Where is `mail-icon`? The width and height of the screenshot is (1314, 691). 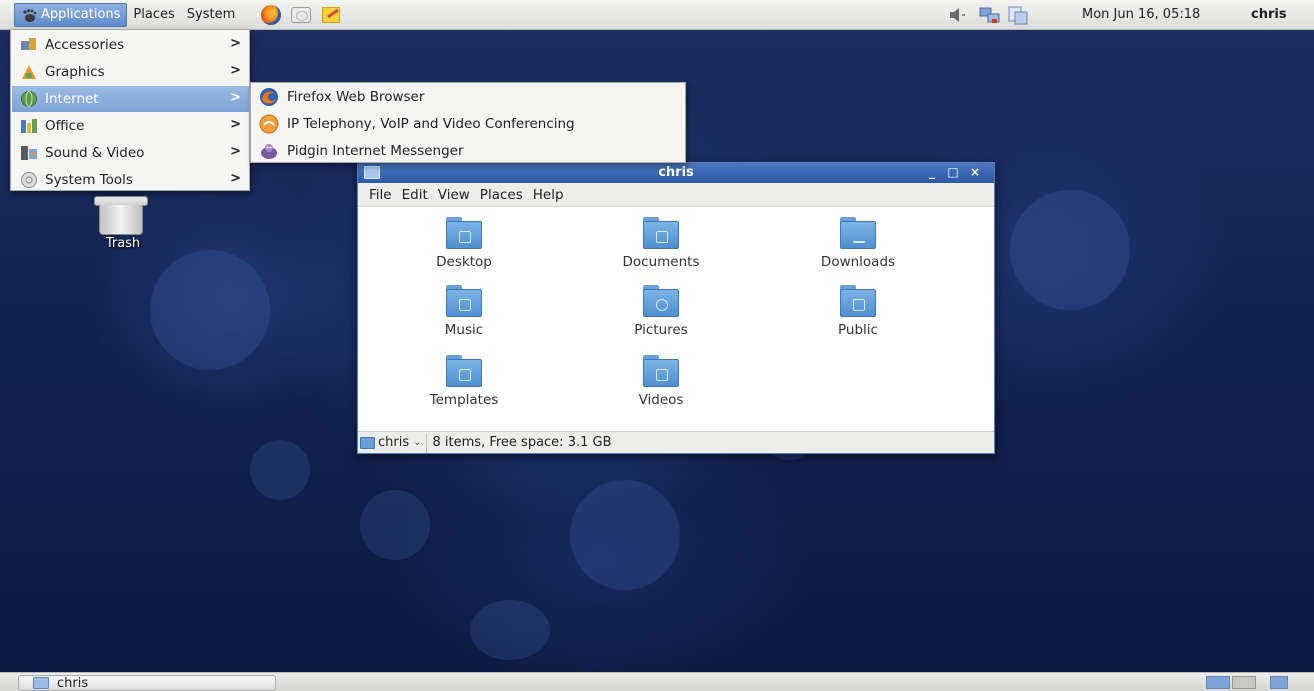 mail-icon is located at coordinates (301, 14).